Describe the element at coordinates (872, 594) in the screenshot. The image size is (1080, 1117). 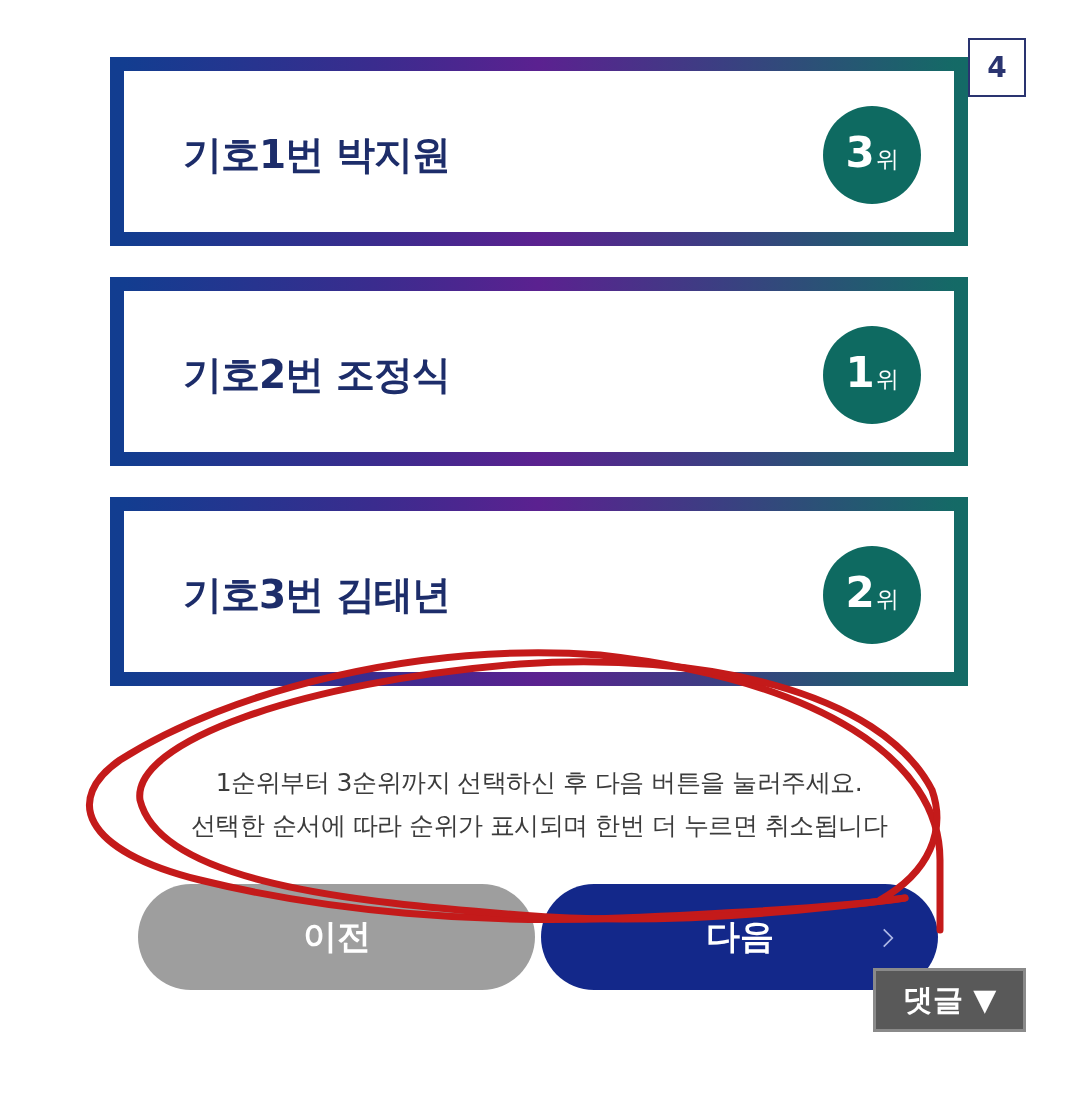
I see `rank-badge: 2 위` at that location.